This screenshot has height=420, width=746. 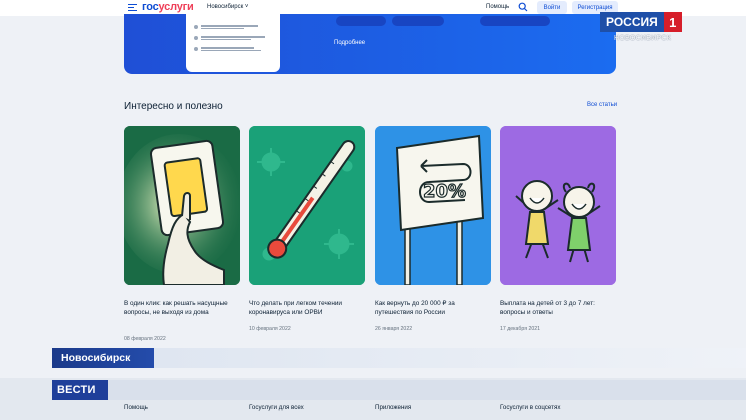 What do you see at coordinates (632, 22) in the screenshot?
I see `channel-name: РОССИЯ` at bounding box center [632, 22].